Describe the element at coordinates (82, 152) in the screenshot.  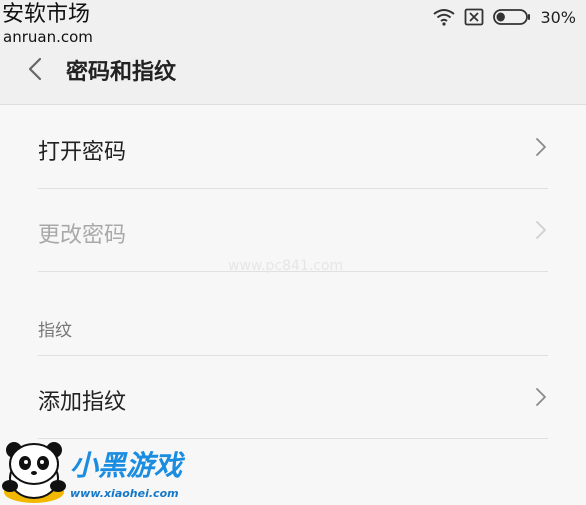
I see `list-item-label: 打开密码` at that location.